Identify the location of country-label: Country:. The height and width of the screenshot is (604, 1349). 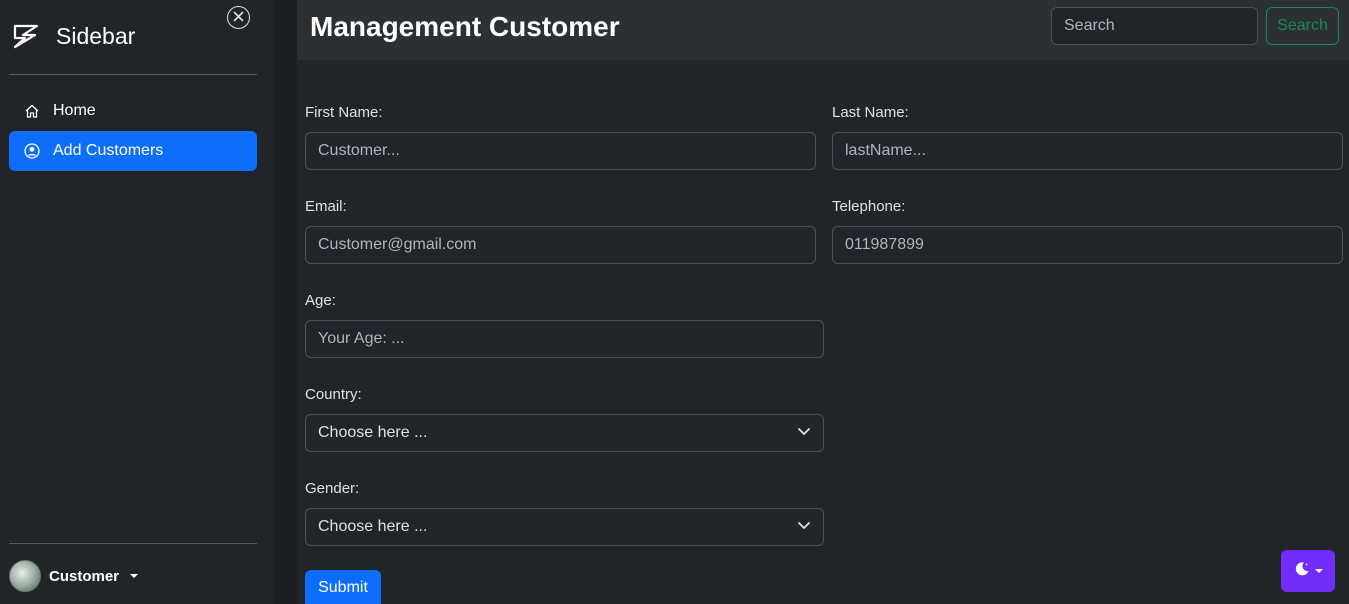
(333, 394).